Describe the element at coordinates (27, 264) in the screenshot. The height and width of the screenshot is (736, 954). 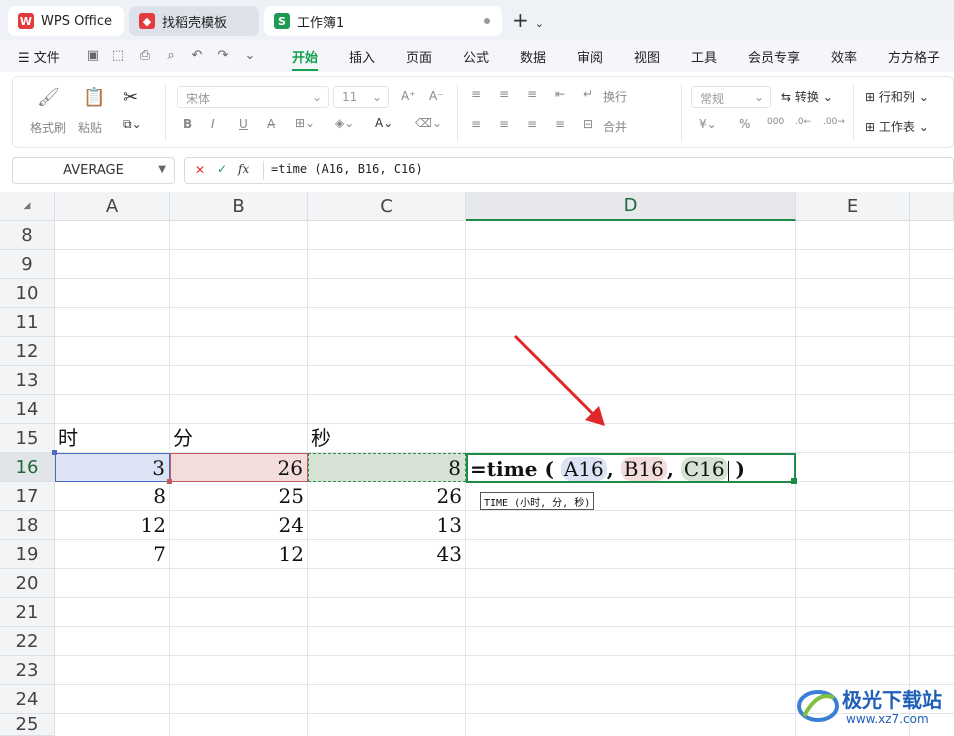
I see `row-header-9: 9` at that location.